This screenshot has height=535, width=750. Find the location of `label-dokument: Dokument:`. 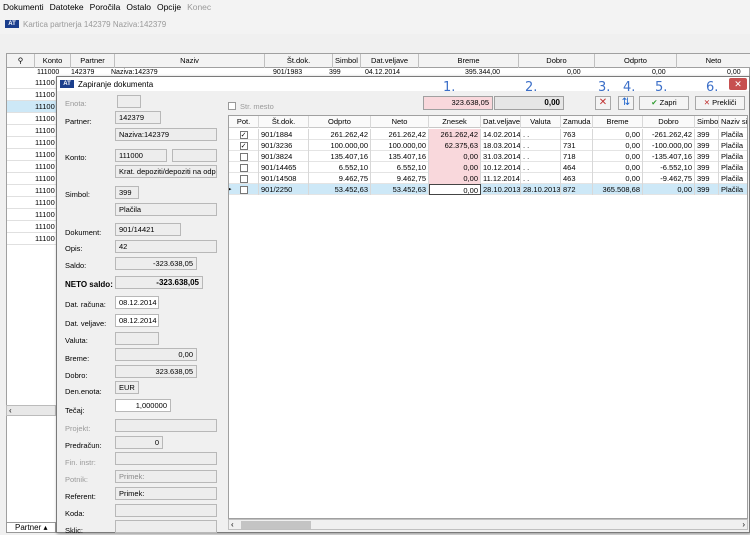

label-dokument: Dokument: is located at coordinates (83, 232).